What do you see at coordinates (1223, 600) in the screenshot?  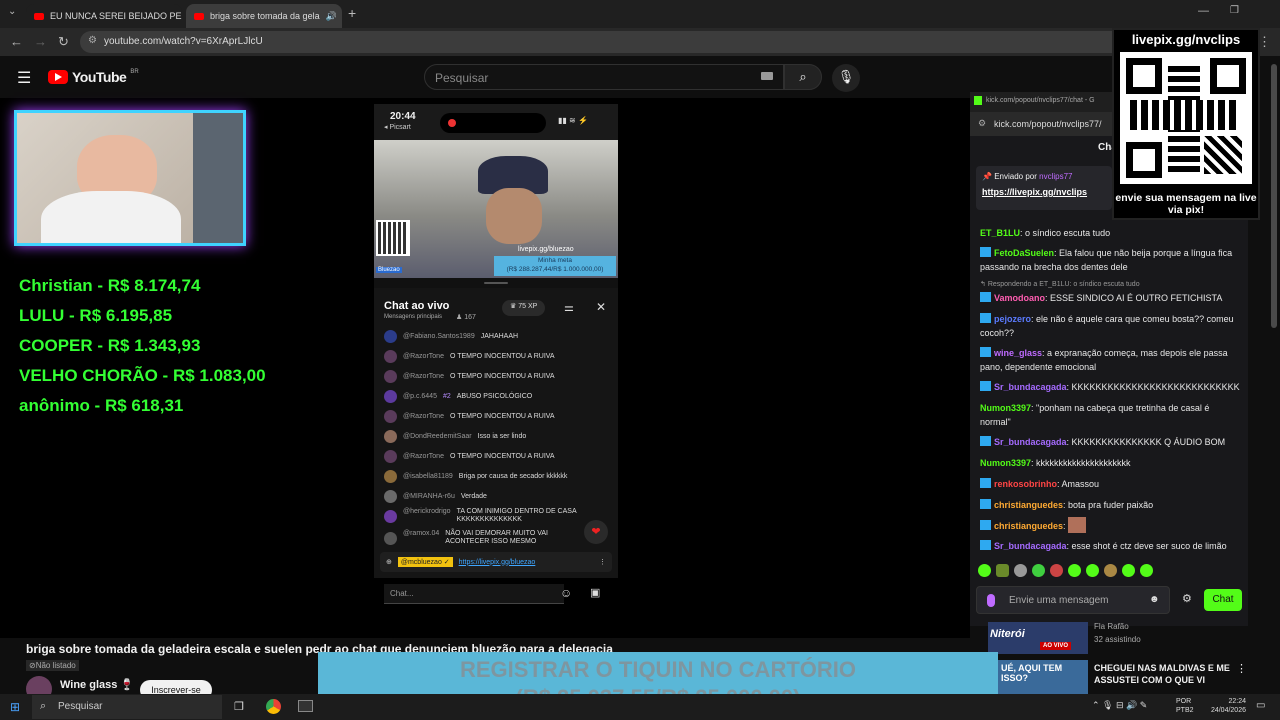 I see `send-chat-button: Chat` at bounding box center [1223, 600].